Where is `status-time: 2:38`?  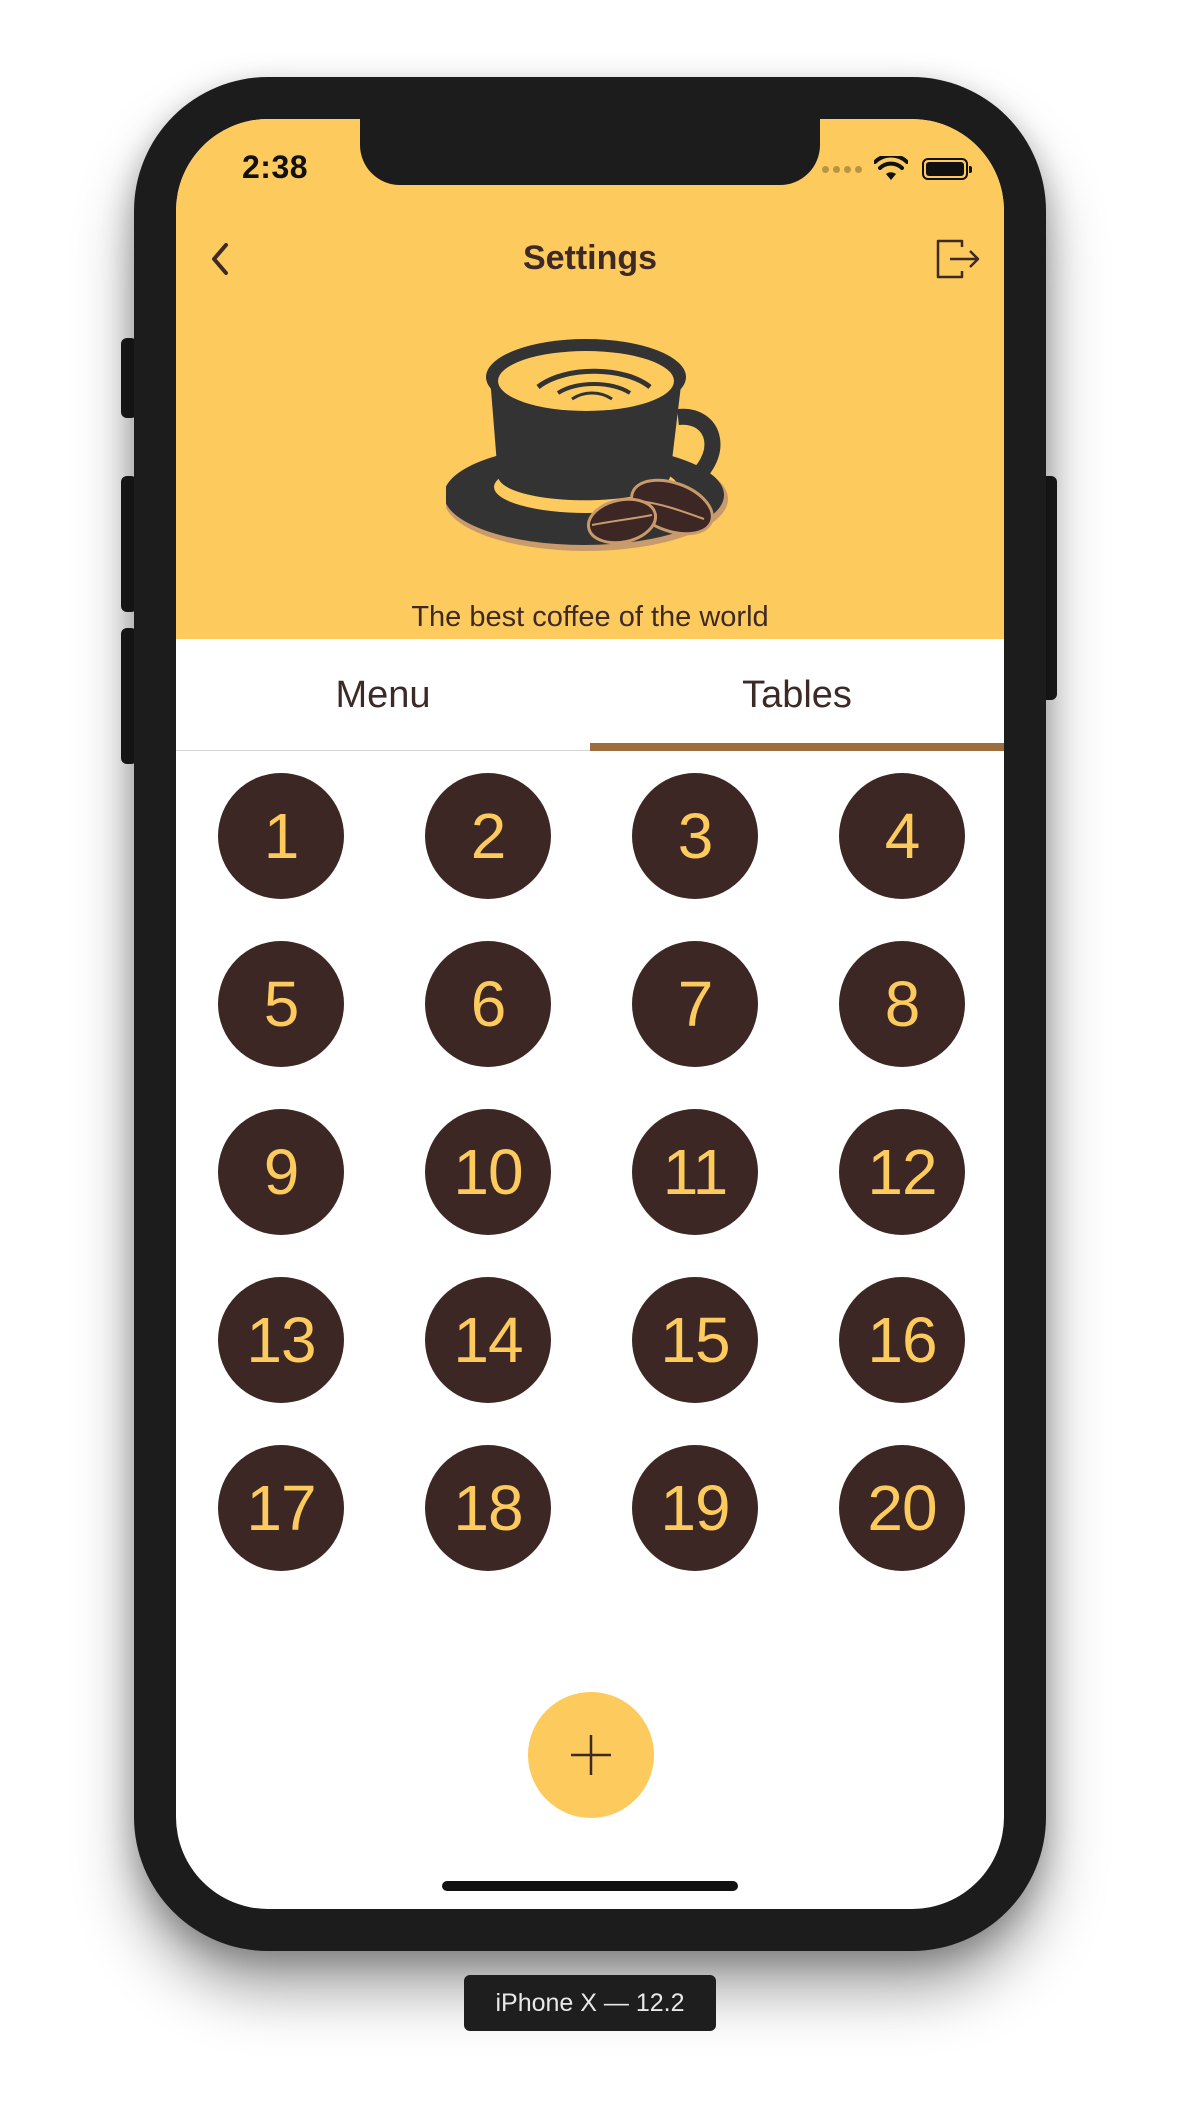 status-time: 2:38 is located at coordinates (275, 167).